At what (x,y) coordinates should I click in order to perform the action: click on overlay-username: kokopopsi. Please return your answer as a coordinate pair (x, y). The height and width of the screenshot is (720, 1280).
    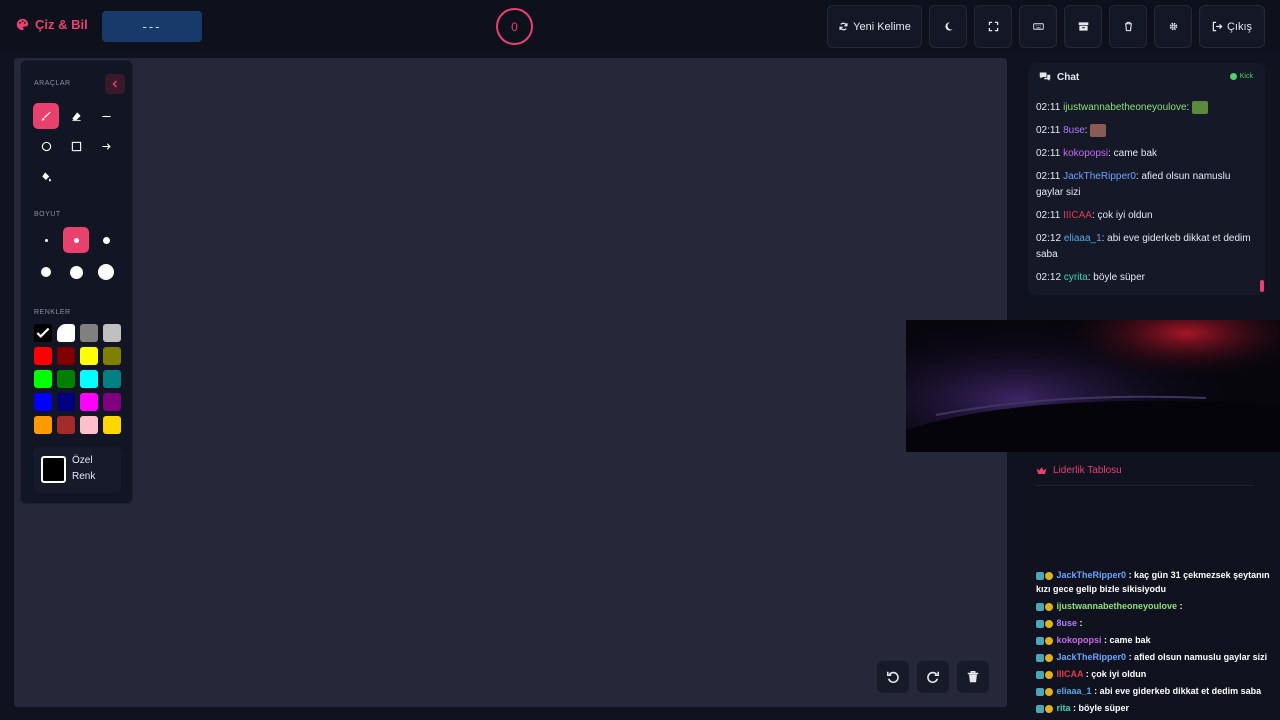
    Looking at the image, I should click on (1079, 640).